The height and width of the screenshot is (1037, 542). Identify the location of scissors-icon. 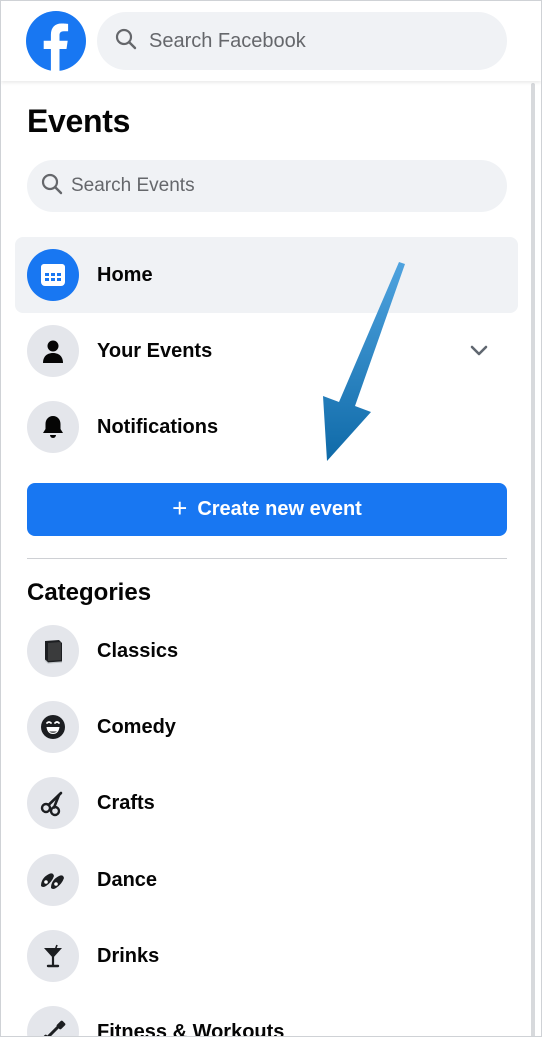
(53, 803).